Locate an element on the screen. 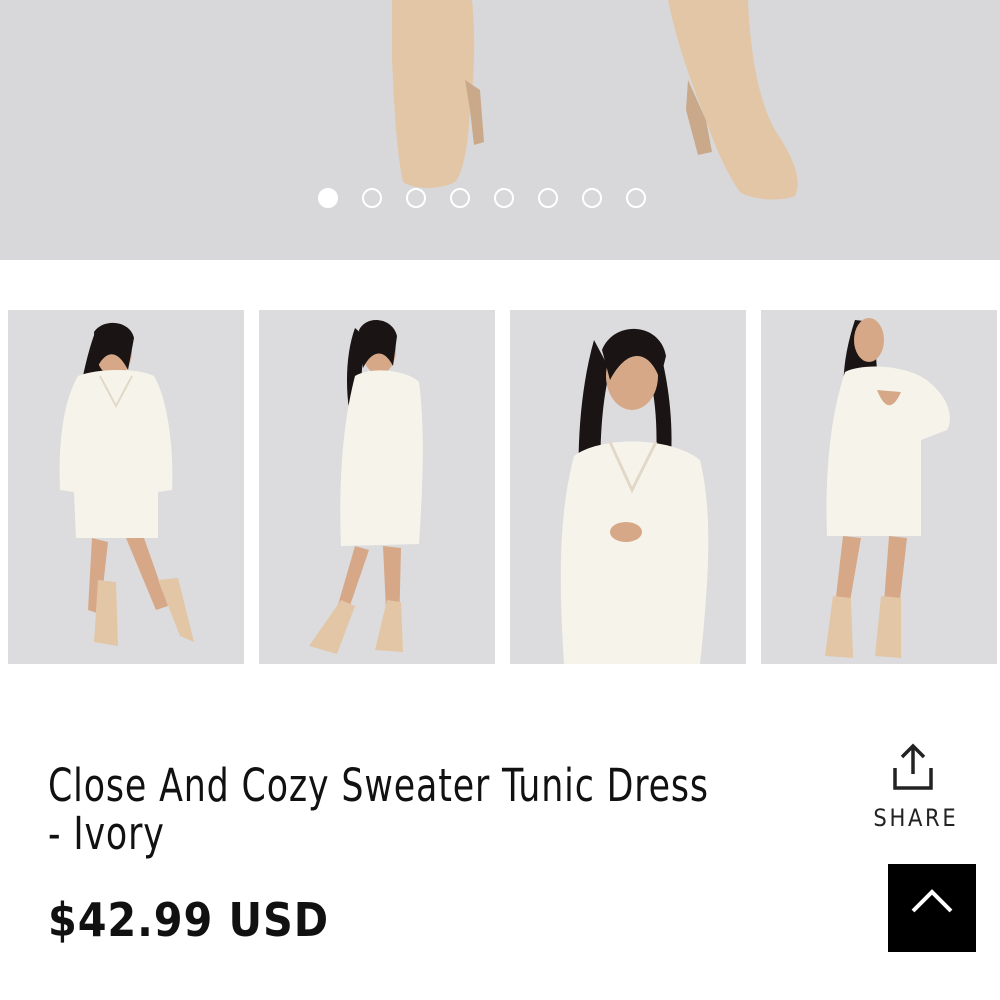 This screenshot has width=1000, height=1000. thumbnail-front is located at coordinates (126, 487).